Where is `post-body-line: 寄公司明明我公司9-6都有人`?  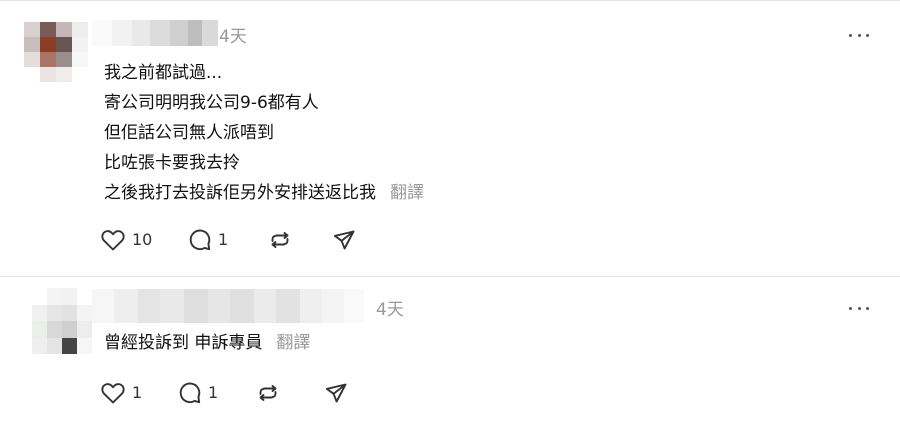
post-body-line: 寄公司明明我公司9-6都有人 is located at coordinates (211, 103).